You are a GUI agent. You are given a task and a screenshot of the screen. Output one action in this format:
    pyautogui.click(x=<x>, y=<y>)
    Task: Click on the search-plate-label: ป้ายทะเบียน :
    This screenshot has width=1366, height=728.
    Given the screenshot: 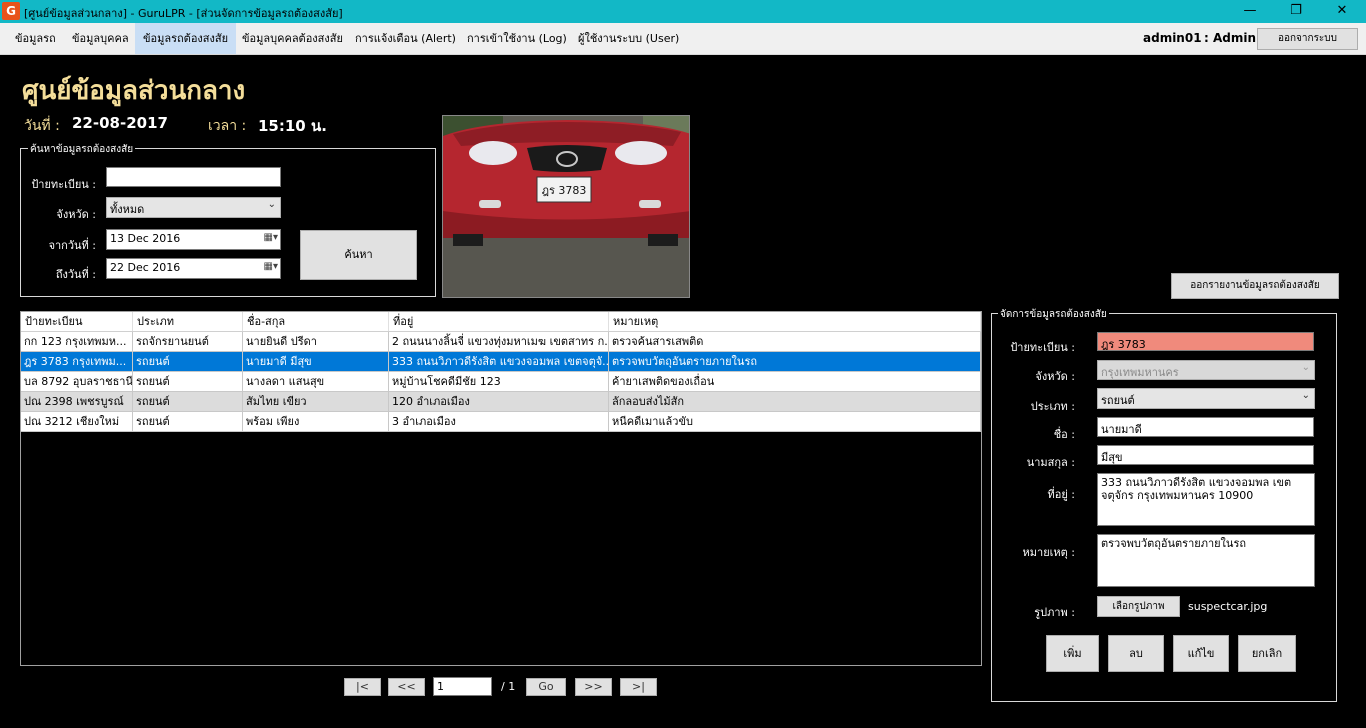 What is the action you would take?
    pyautogui.click(x=63, y=184)
    